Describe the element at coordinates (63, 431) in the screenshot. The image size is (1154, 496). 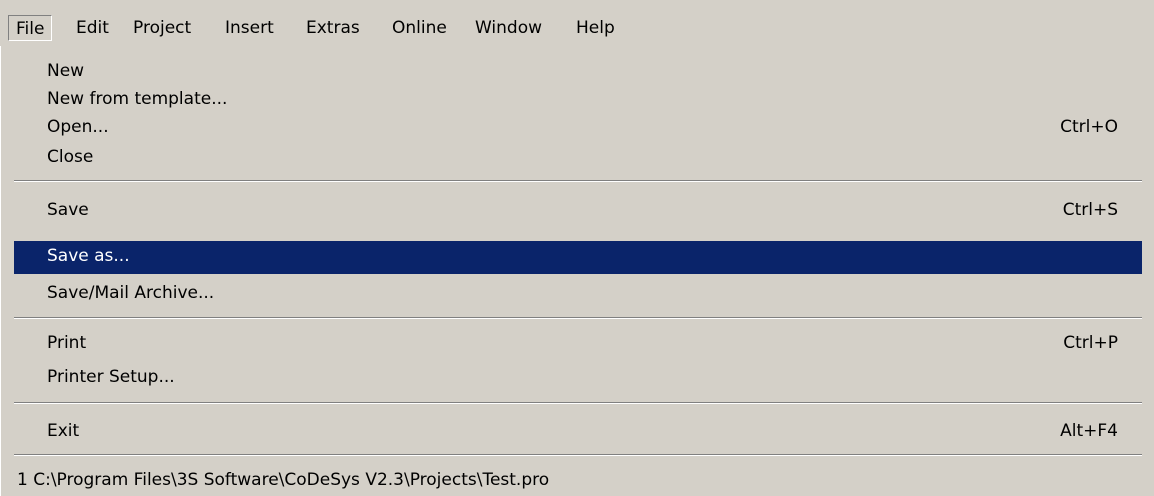
I see `menu-item-label: Exit` at that location.